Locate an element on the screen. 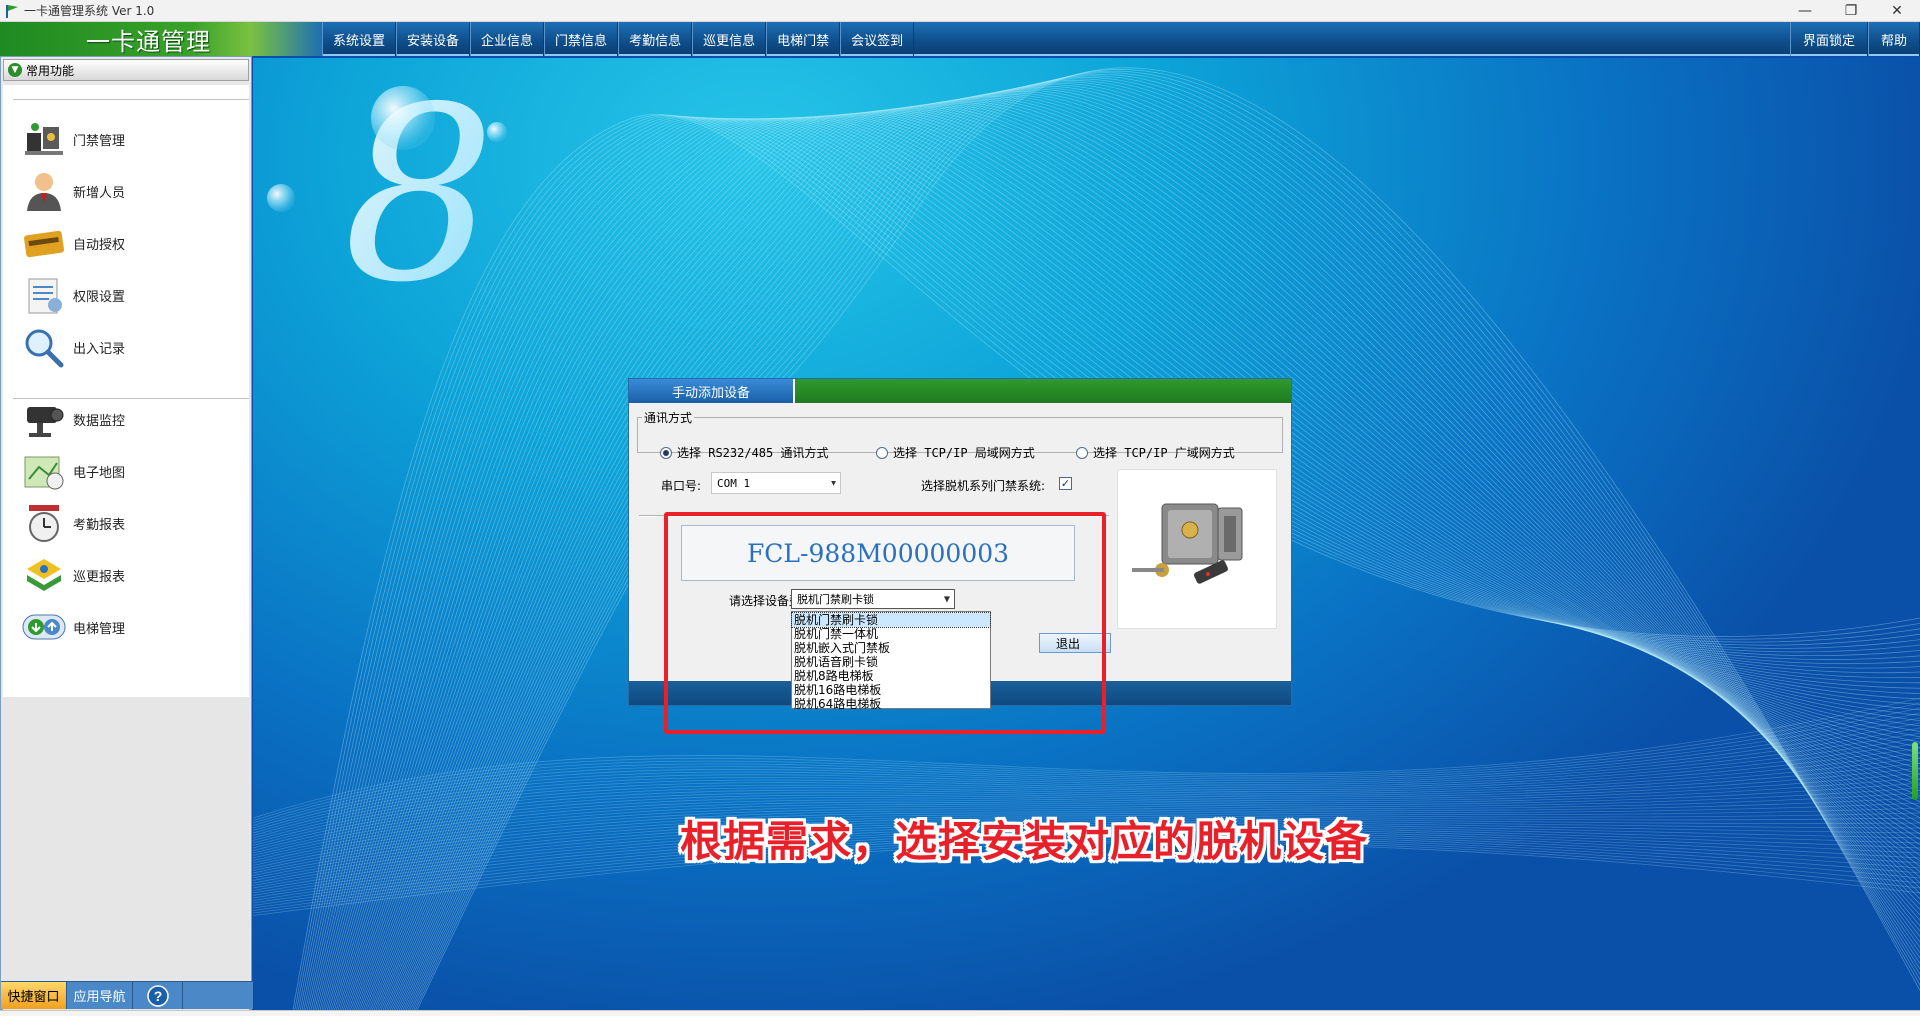 Image resolution: width=1920 pixels, height=1016 pixels. door-lock-image is located at coordinates (1197, 549).